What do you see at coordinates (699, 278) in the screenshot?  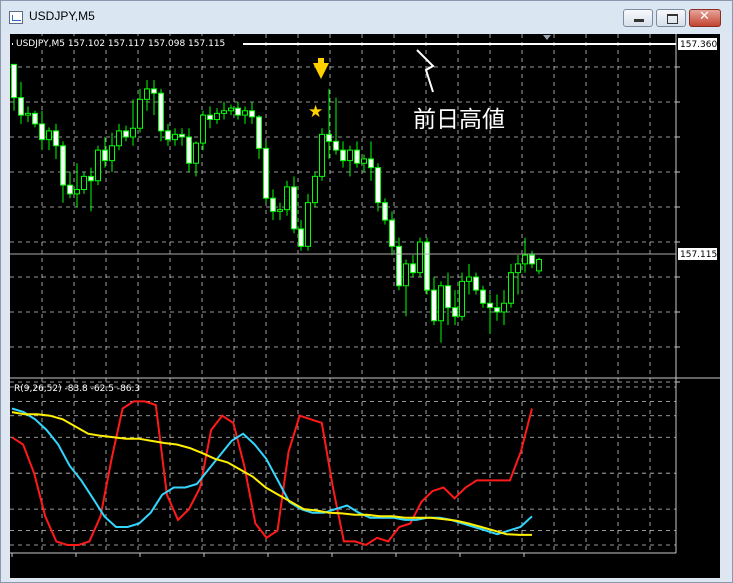 I see `price-tick-label: 157.095` at bounding box center [699, 278].